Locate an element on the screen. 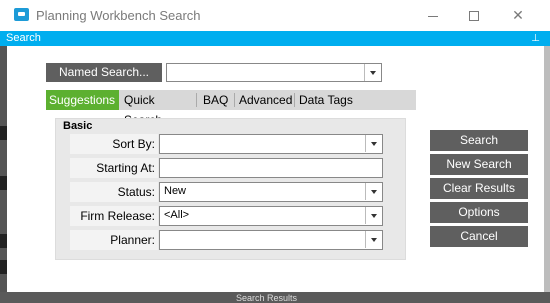 The image size is (550, 303). cancel-button: Cancel is located at coordinates (479, 236).